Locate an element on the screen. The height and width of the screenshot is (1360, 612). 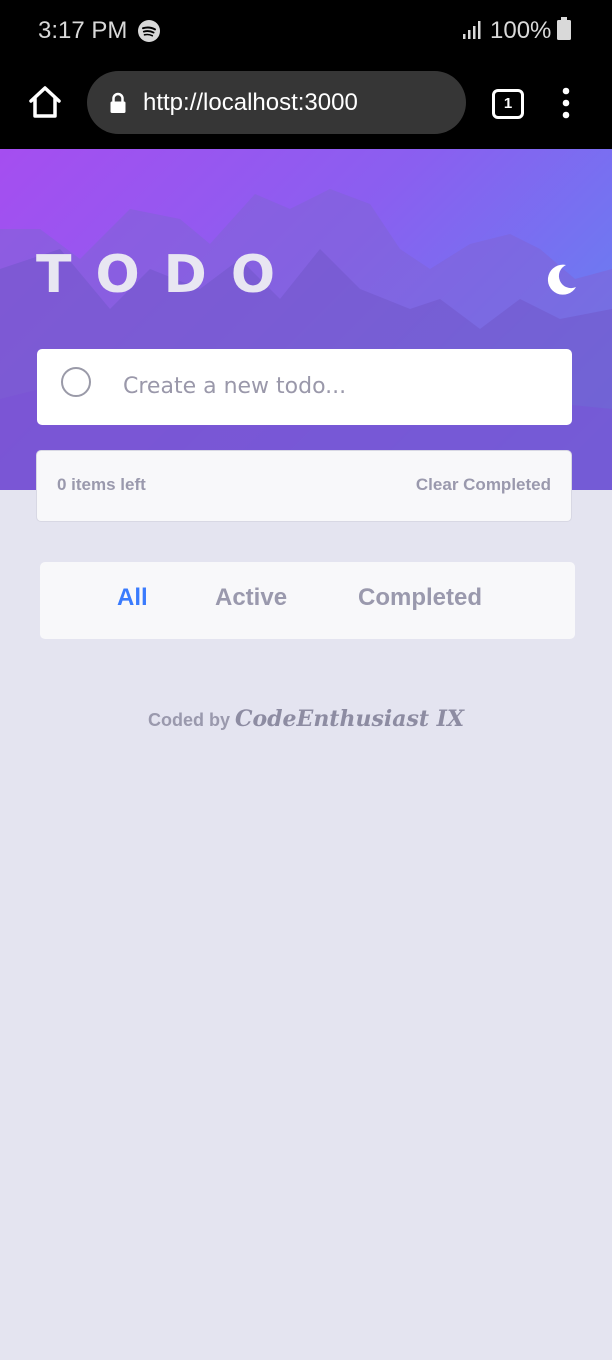
status-bar: 3:17 PM 100% is located at coordinates (306, 32).